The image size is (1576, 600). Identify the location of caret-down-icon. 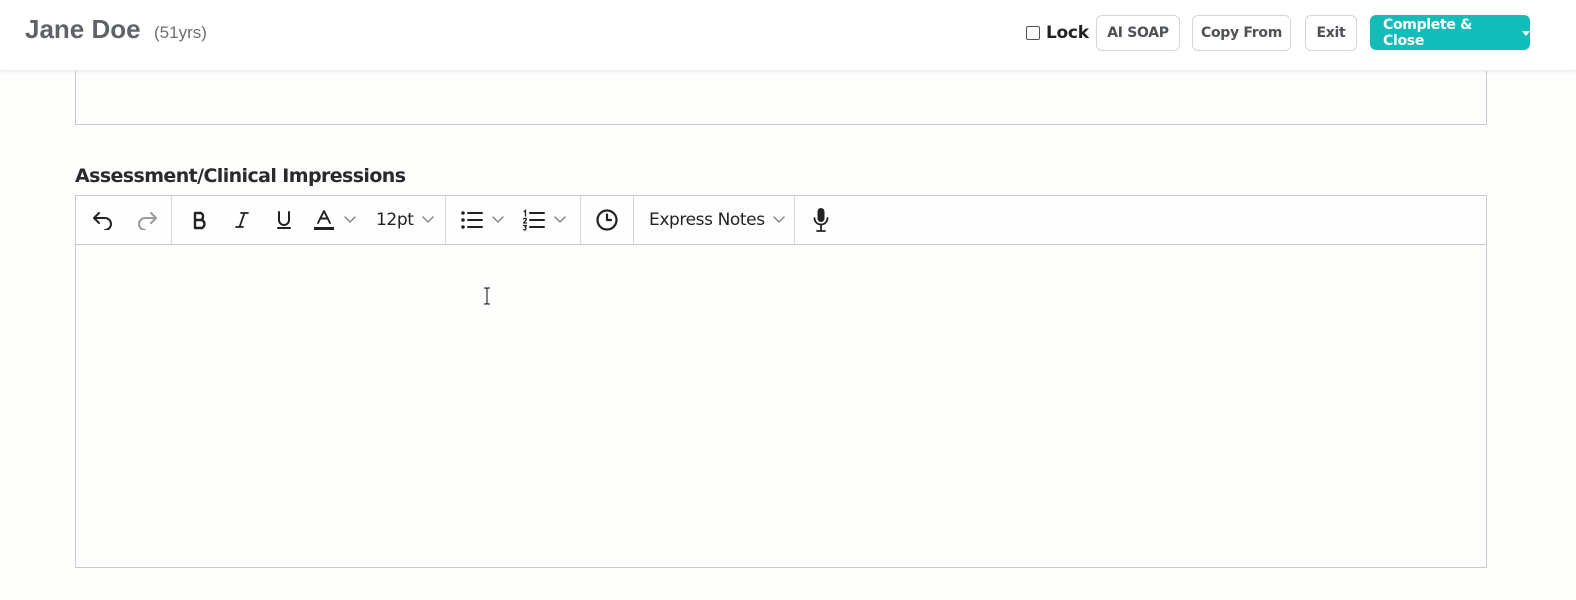
(1526, 33).